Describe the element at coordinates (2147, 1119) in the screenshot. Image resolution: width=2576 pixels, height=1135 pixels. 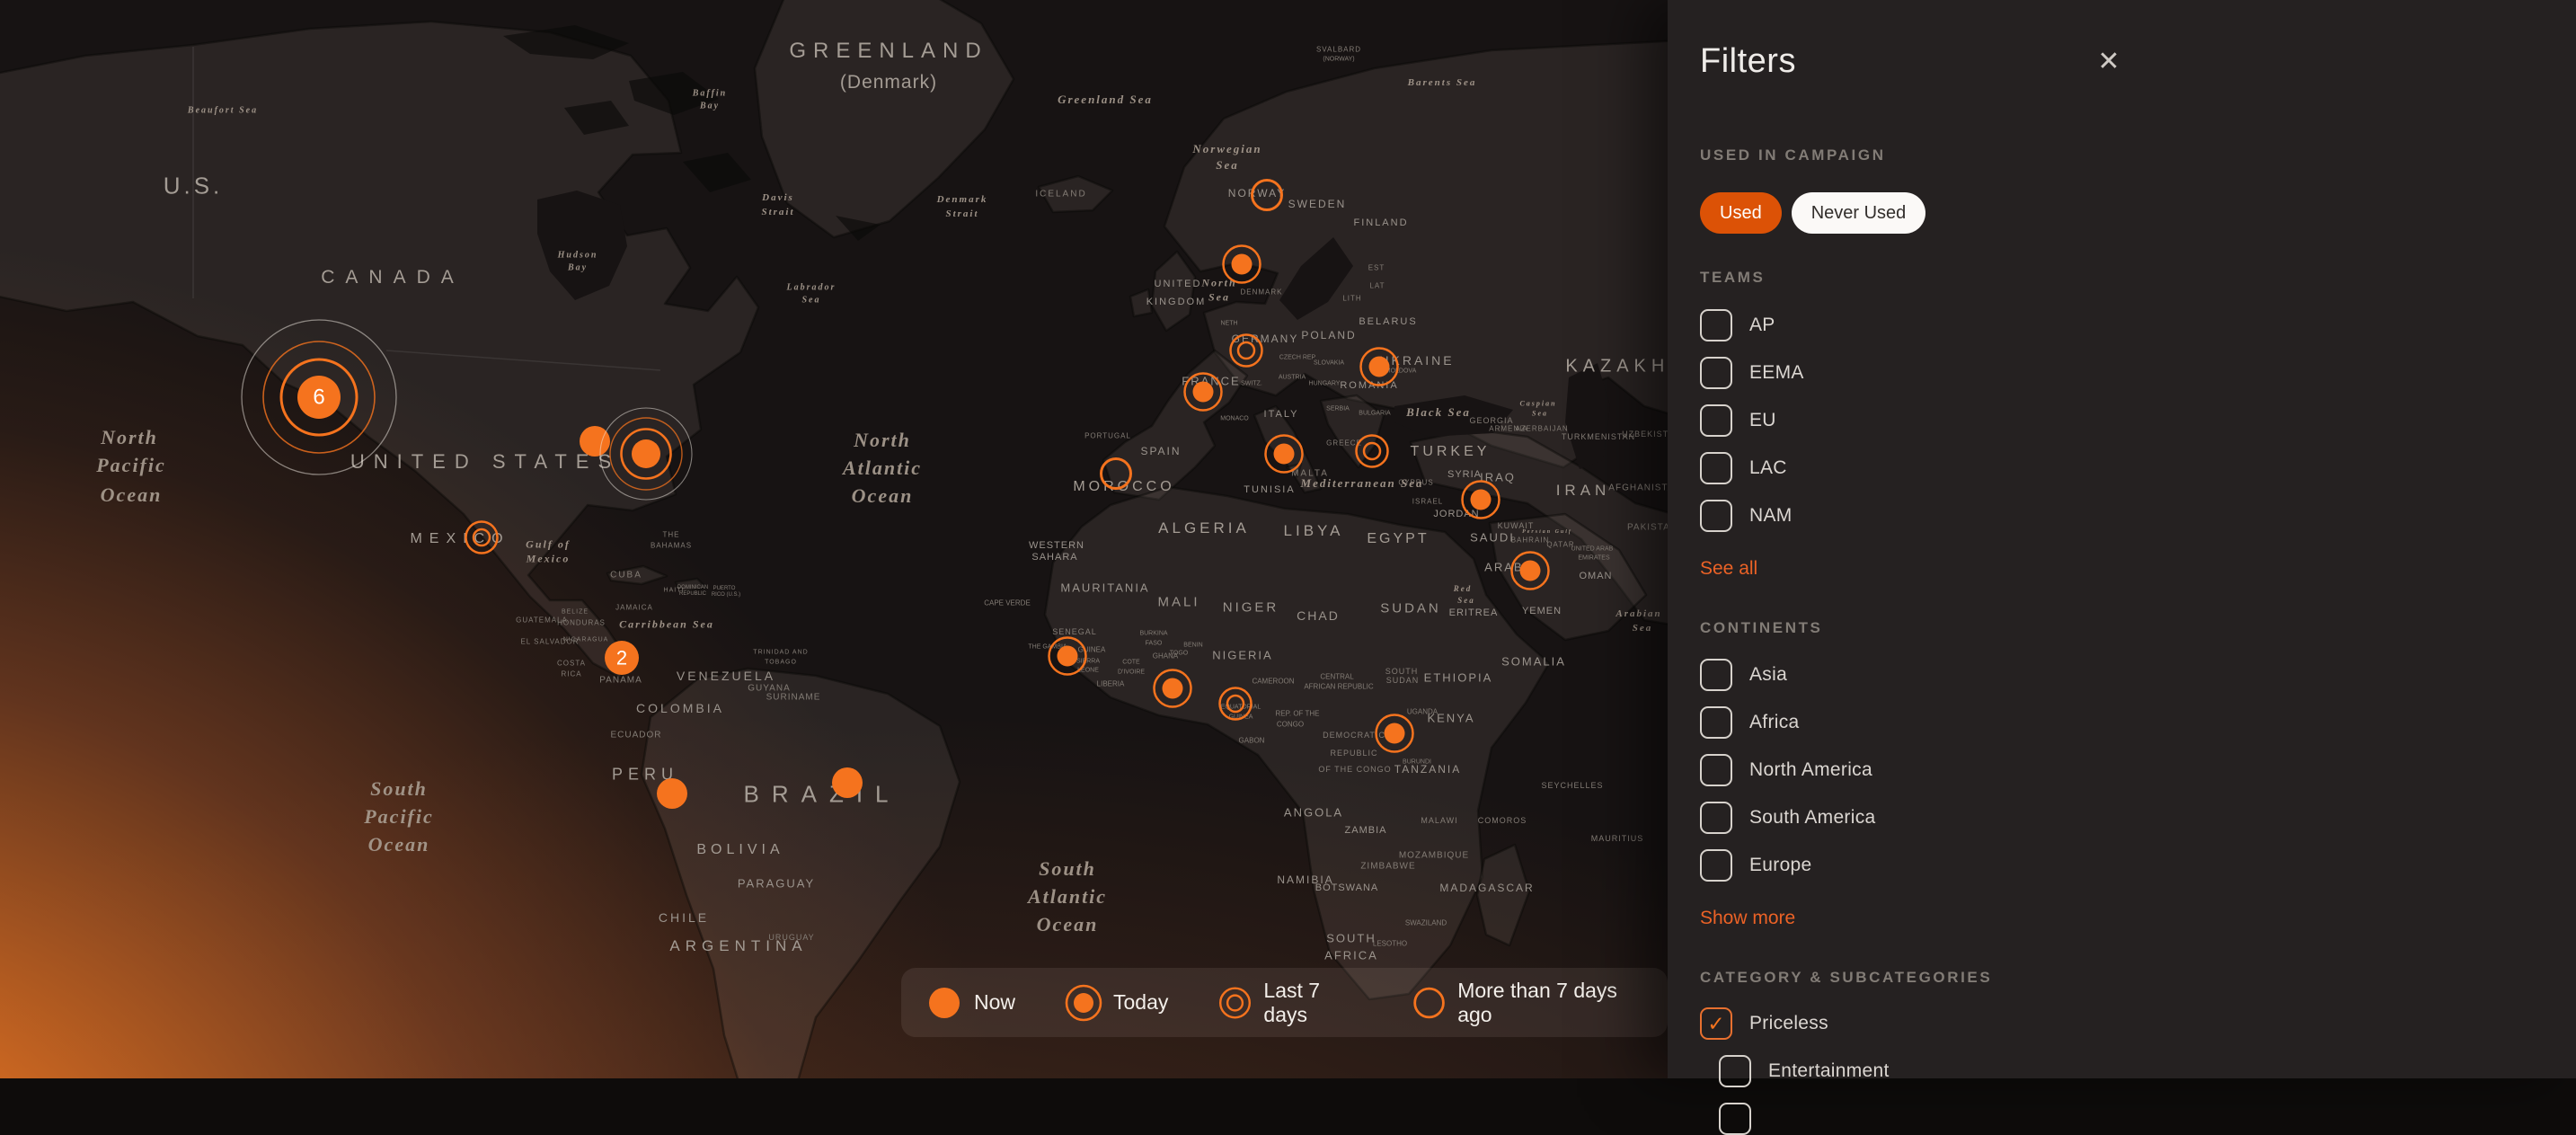
I see `checkbox-row-item` at that location.